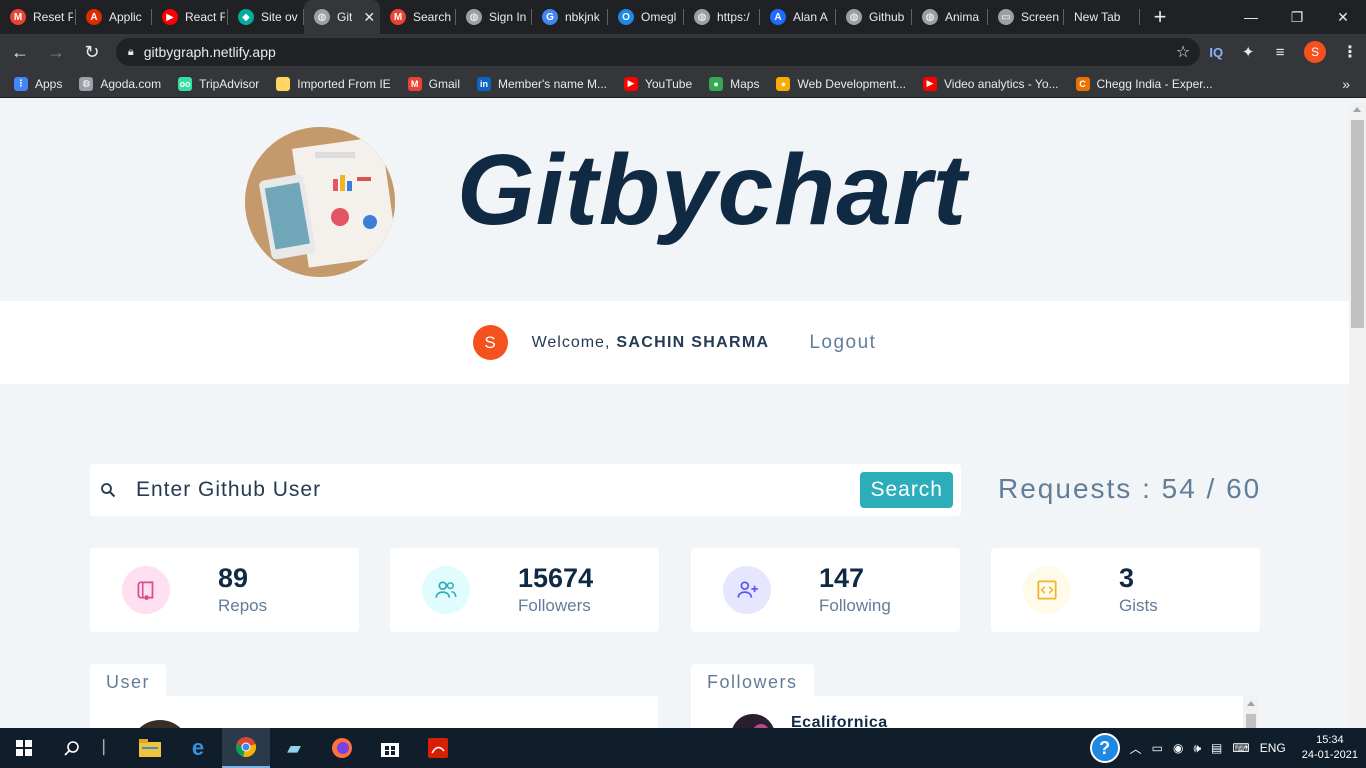  What do you see at coordinates (438, 748) in the screenshot?
I see `acrobat-icon` at bounding box center [438, 748].